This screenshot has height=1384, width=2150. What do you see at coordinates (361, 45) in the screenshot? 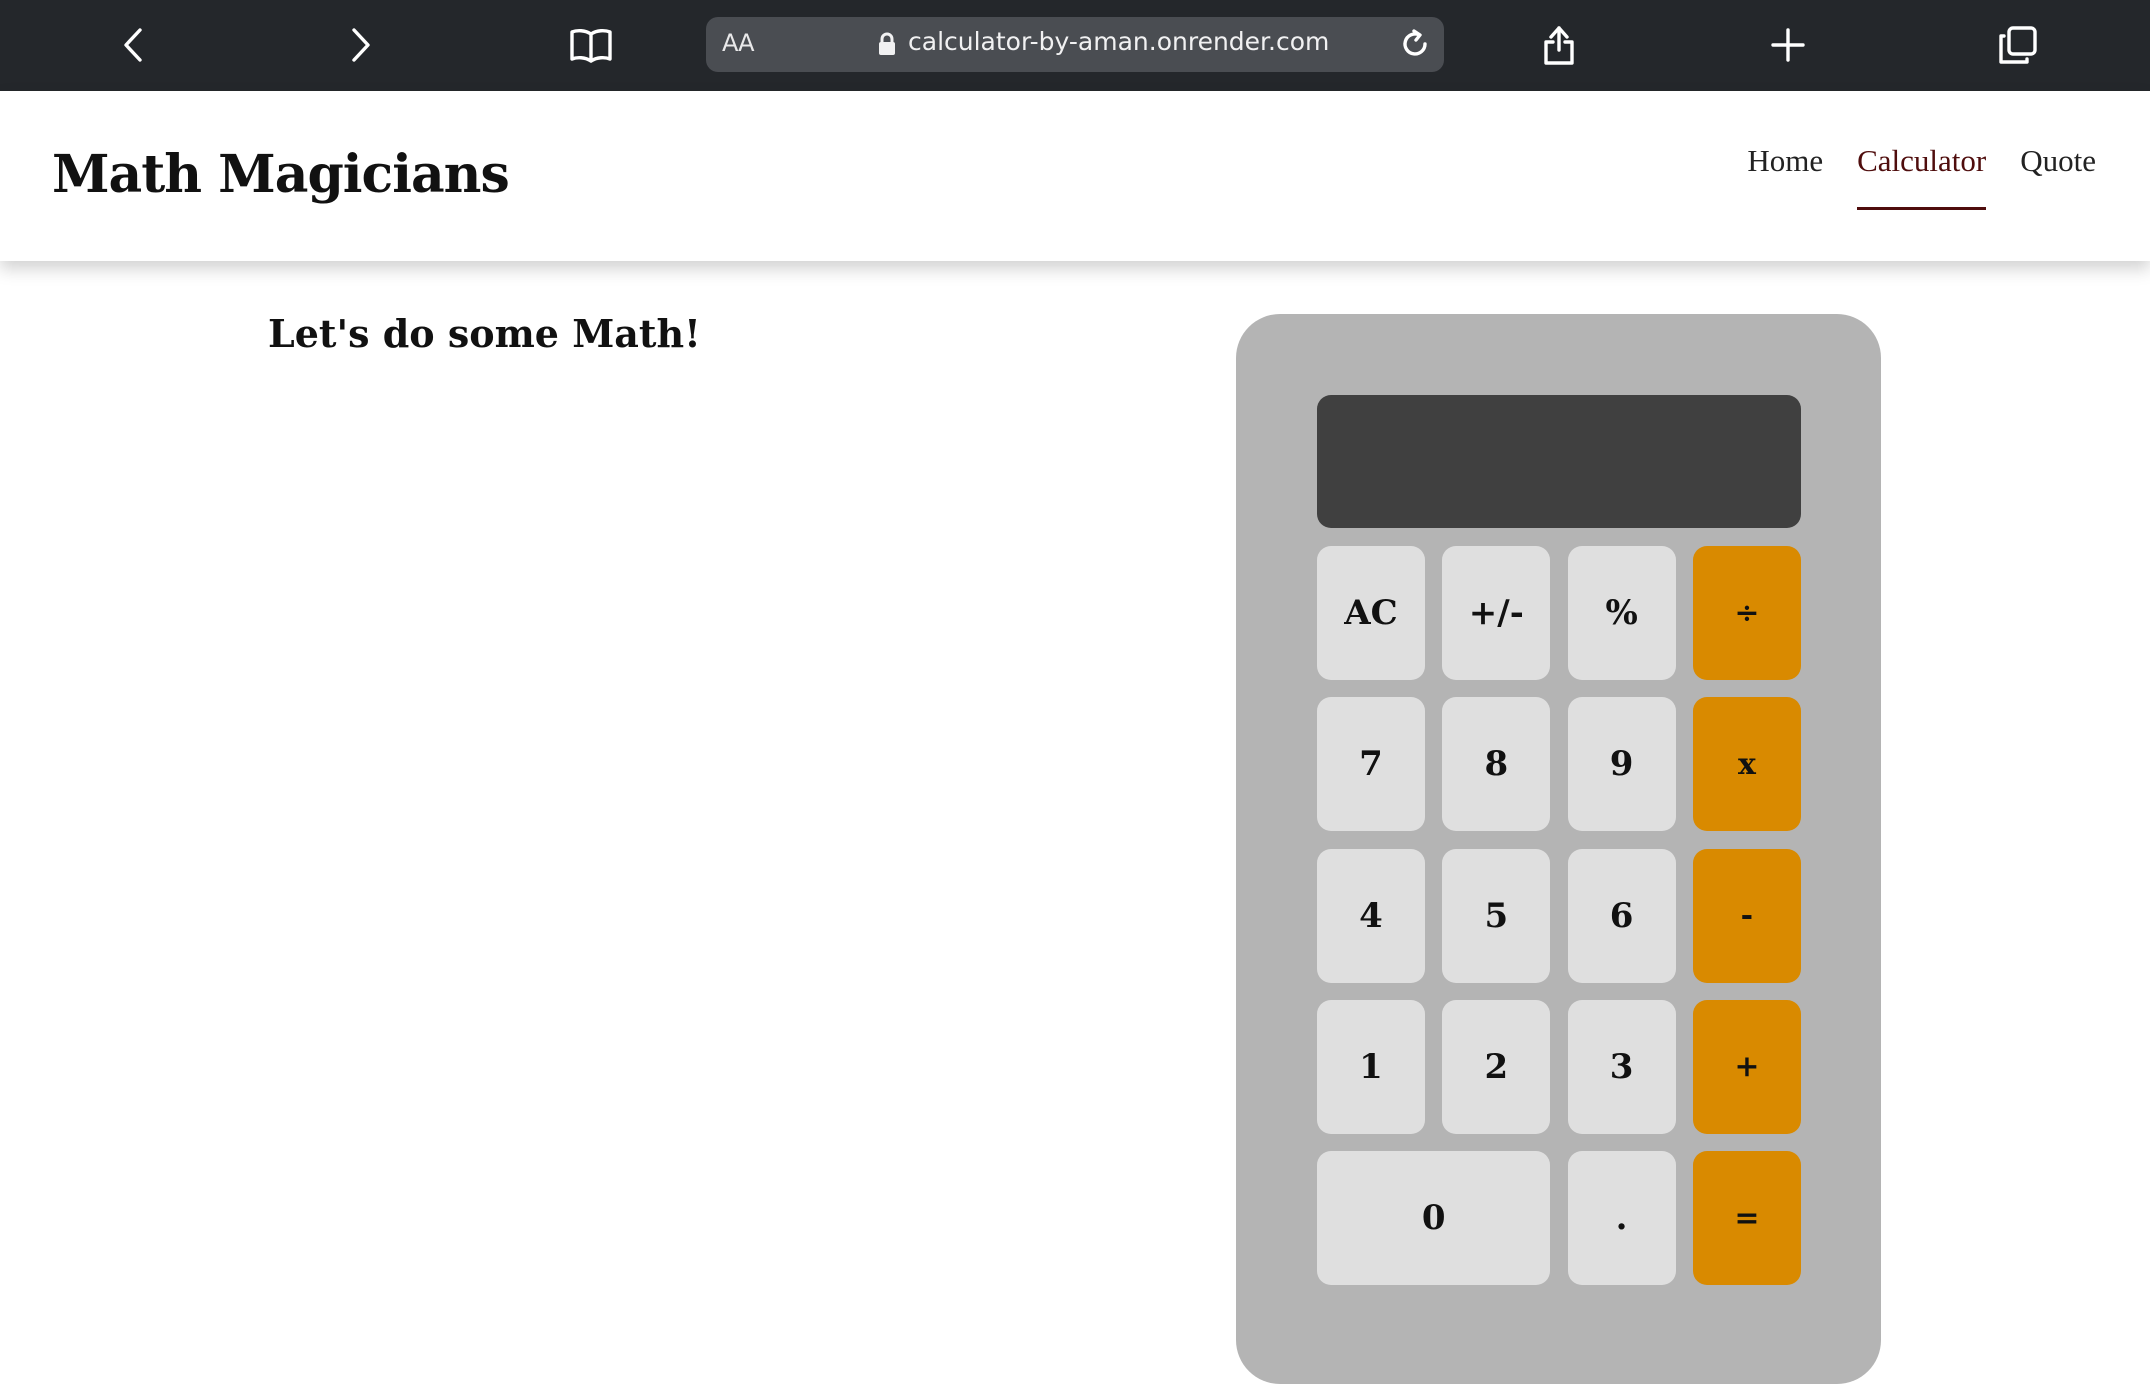
I see `forward-icon` at bounding box center [361, 45].